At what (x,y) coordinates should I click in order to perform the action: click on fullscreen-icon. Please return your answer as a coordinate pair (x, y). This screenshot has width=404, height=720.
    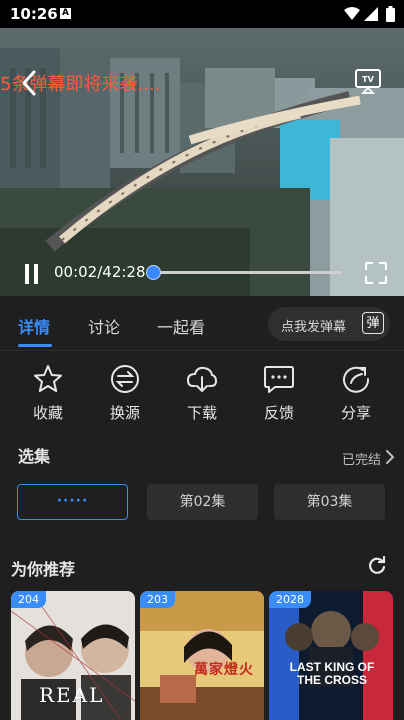
    Looking at the image, I should click on (376, 273).